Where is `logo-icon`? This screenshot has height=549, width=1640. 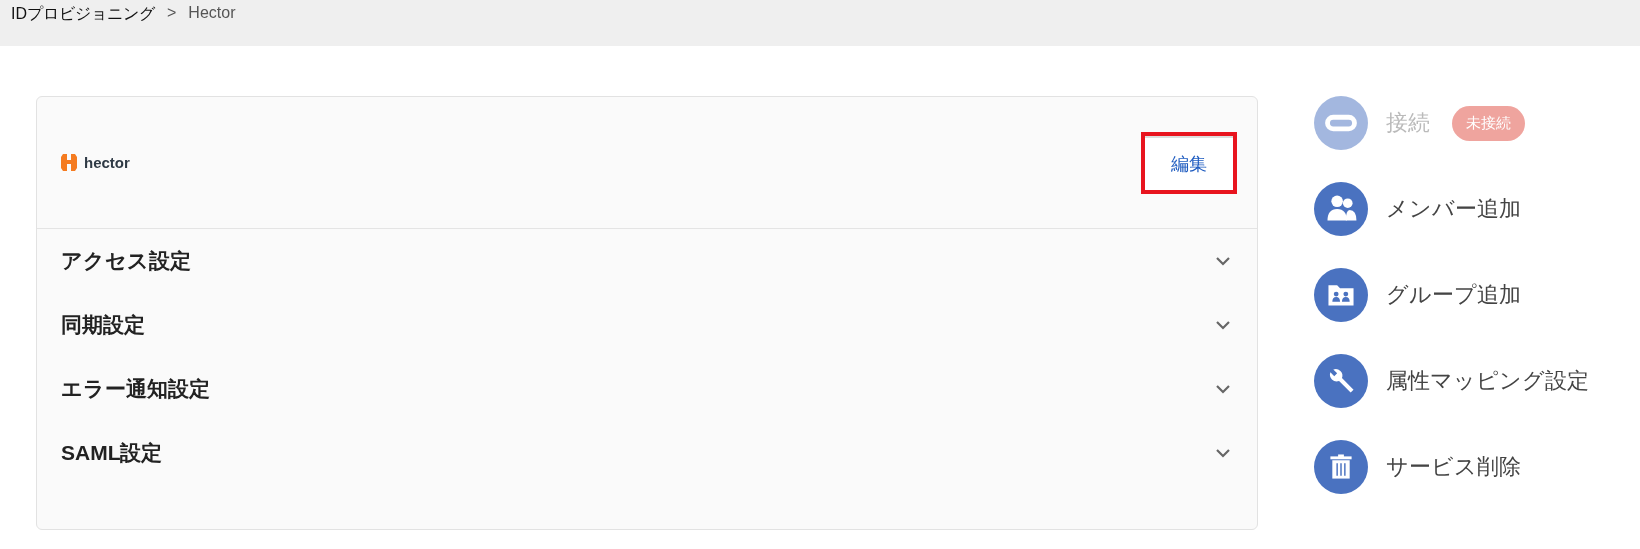
logo-icon is located at coordinates (69, 162).